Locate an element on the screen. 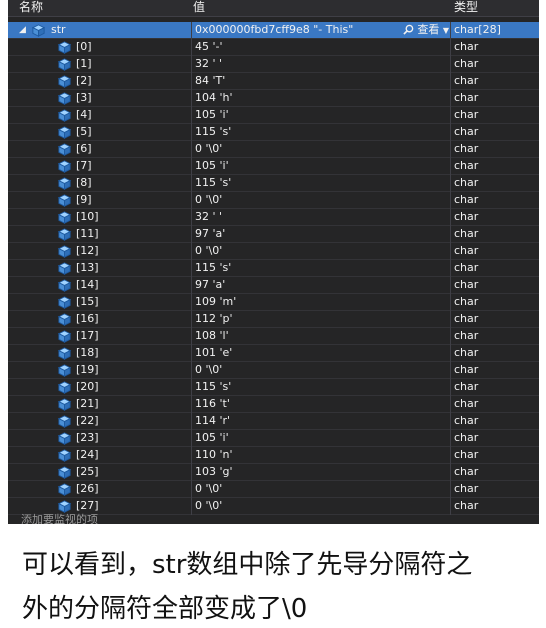 This screenshot has height=628, width=546. watch-row: [14] 97 'a' char is located at coordinates (273, 285).